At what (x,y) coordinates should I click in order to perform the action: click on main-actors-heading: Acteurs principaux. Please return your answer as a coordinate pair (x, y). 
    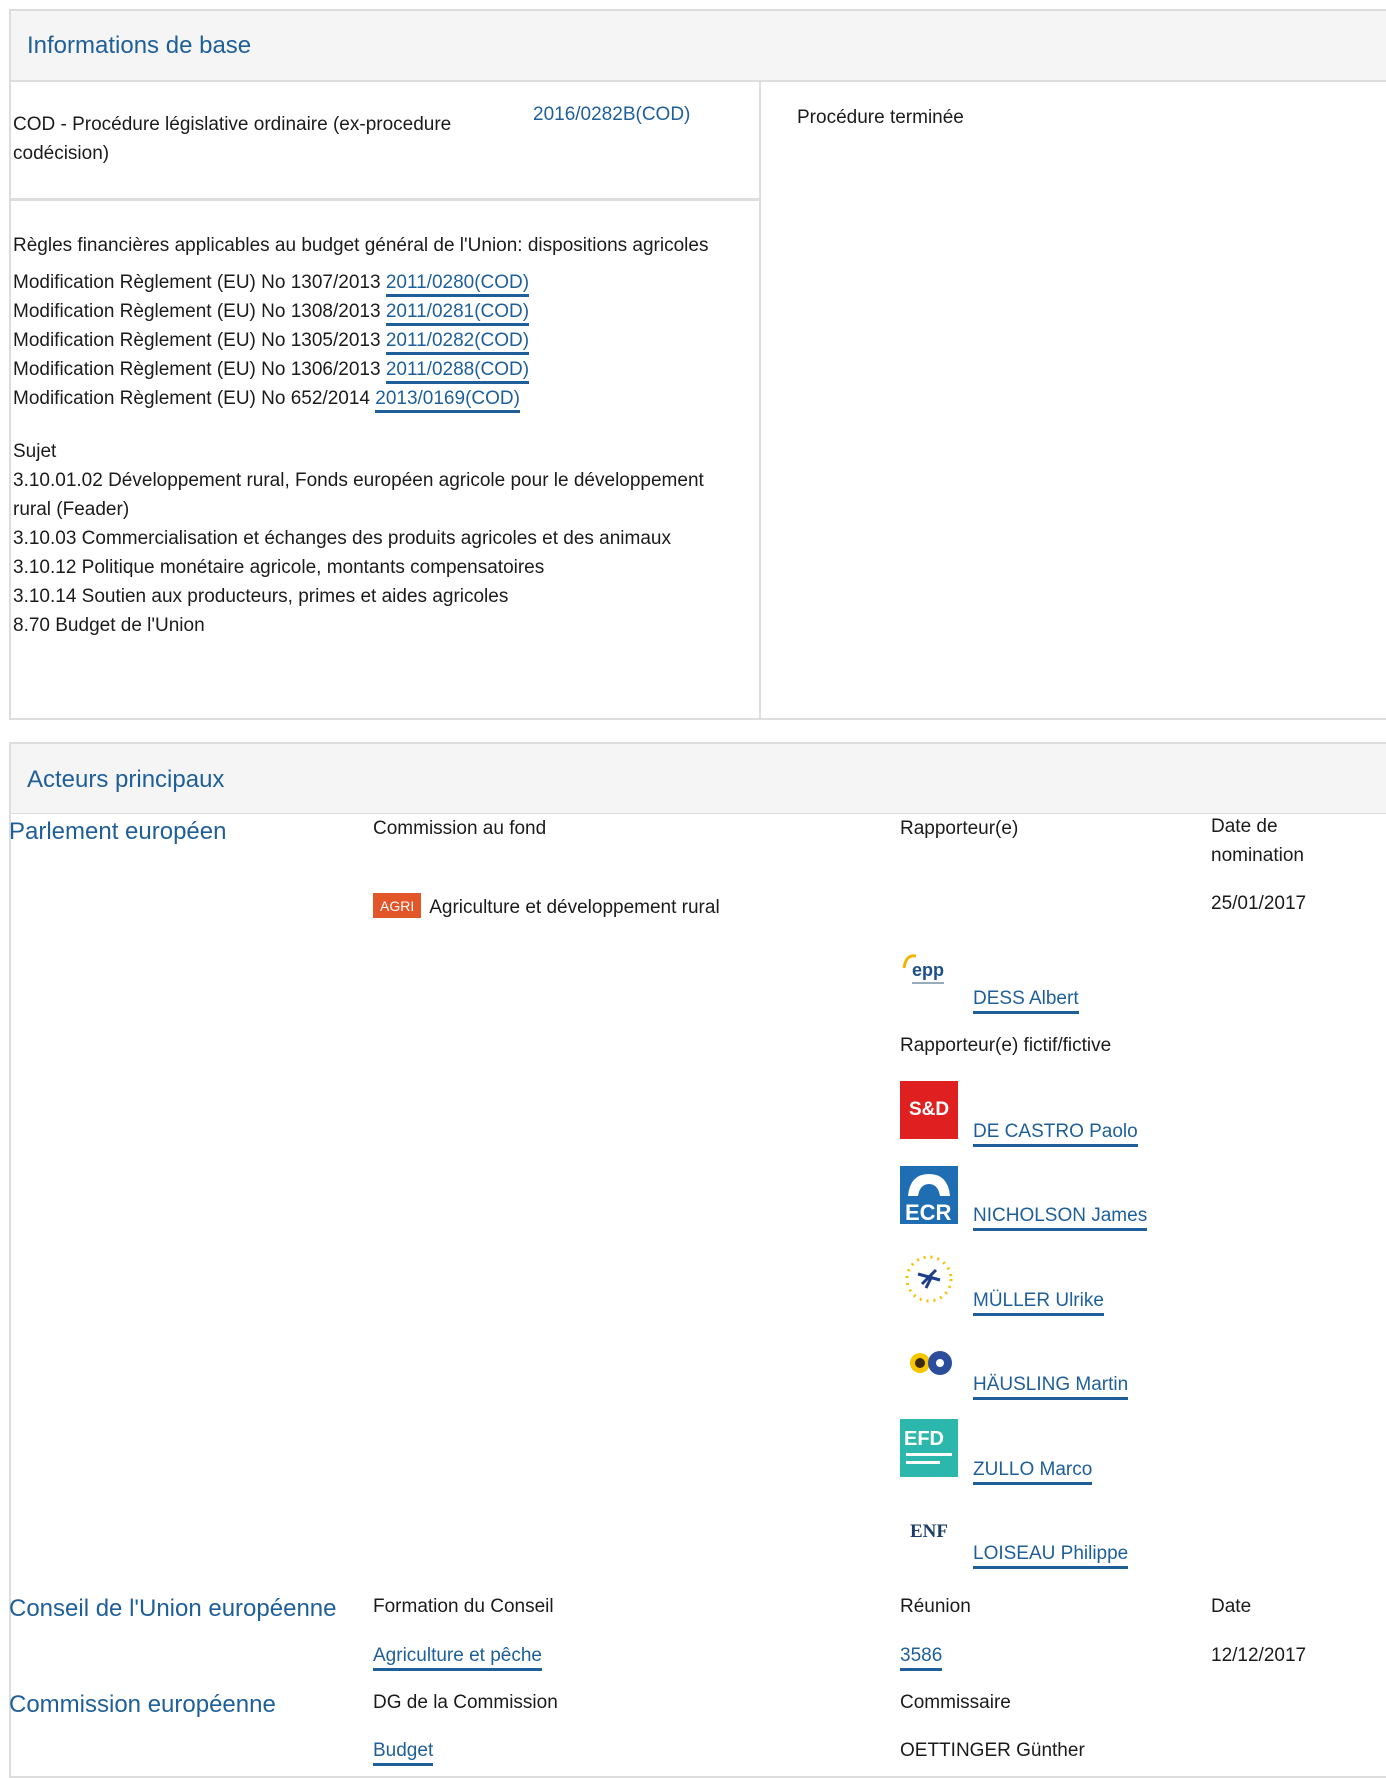
    Looking at the image, I should click on (698, 779).